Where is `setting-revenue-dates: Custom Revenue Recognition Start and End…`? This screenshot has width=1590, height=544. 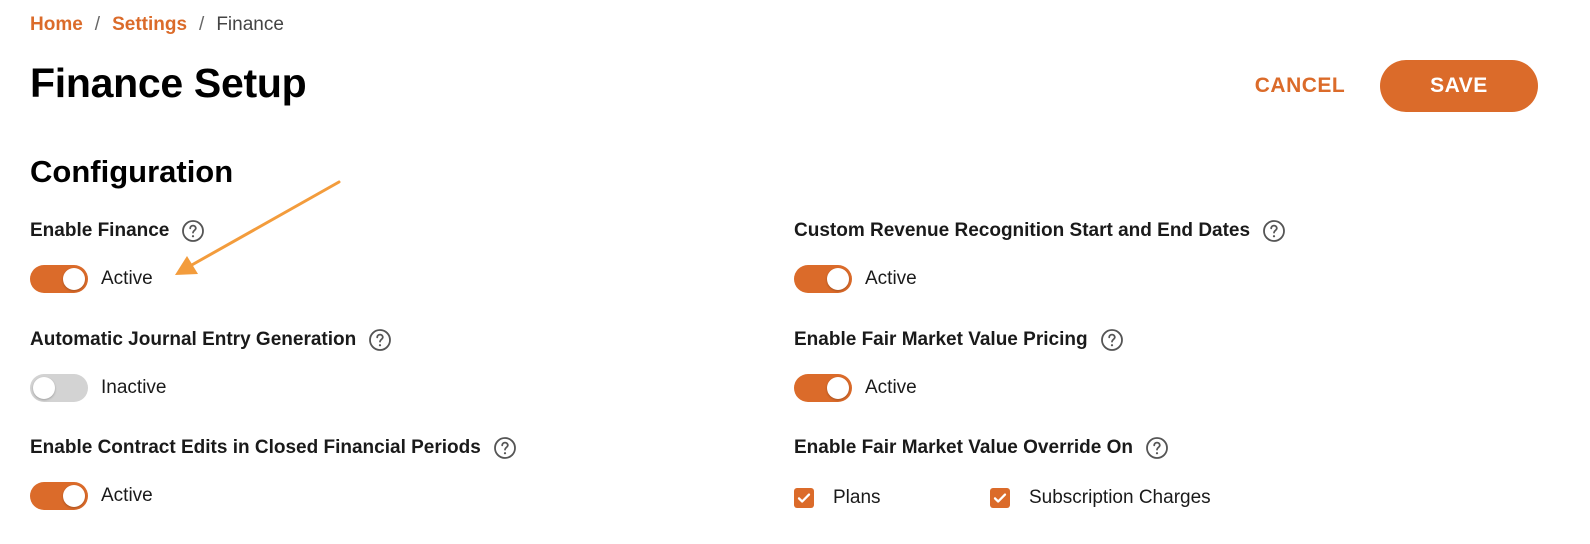
setting-revenue-dates: Custom Revenue Recognition Start and End… is located at coordinates (1040, 256).